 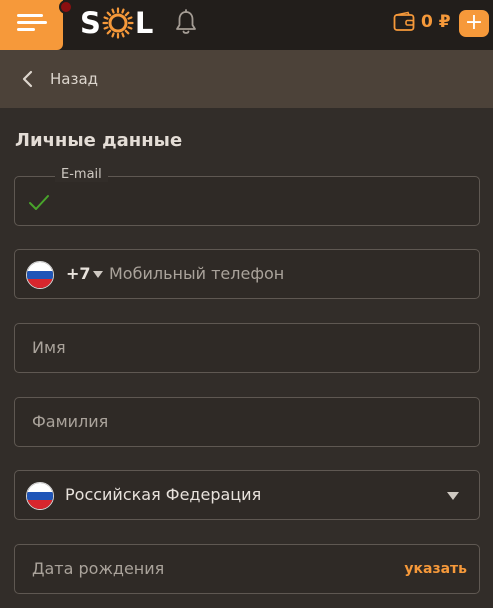 What do you see at coordinates (246, 79) in the screenshot?
I see `back-navigation-bar: Назад` at bounding box center [246, 79].